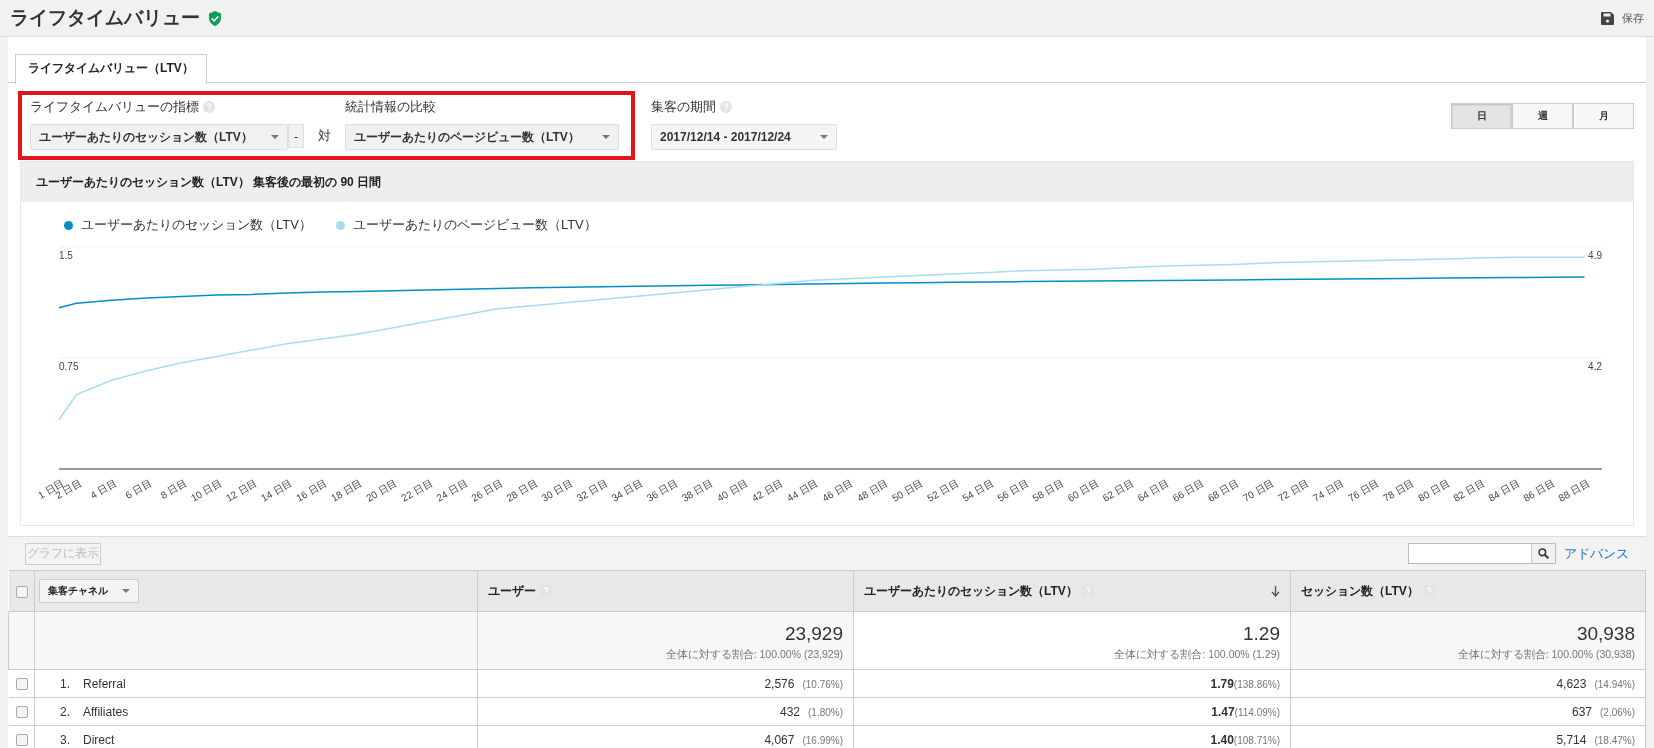 The width and height of the screenshot is (1654, 748). Describe the element at coordinates (487, 490) in the screenshot. I see `x-tick-label: 26 日目` at that location.